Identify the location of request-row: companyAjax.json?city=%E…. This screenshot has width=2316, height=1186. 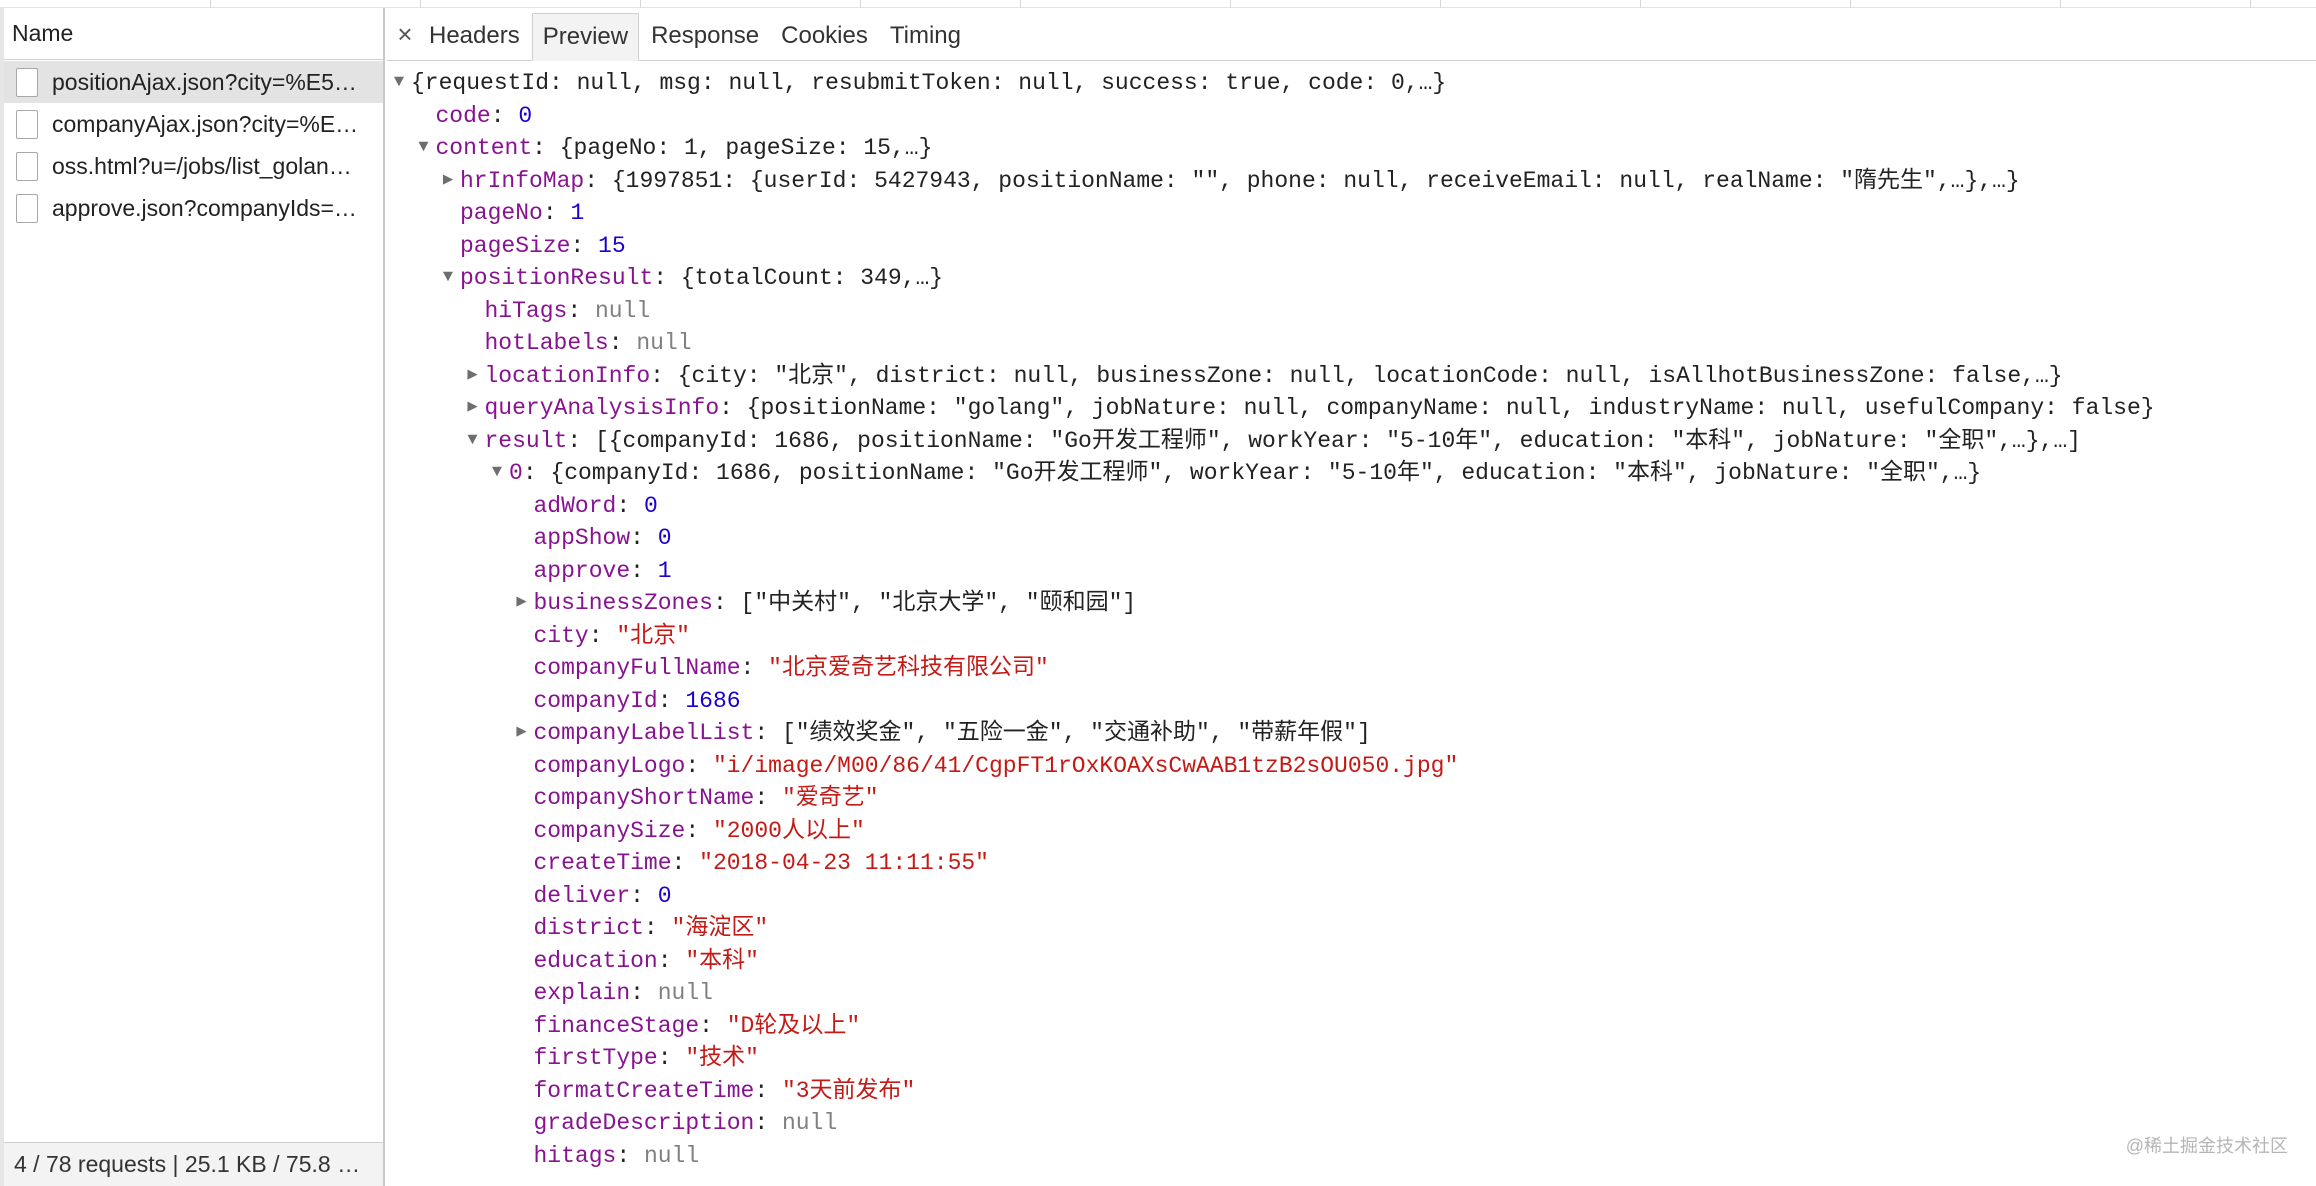
(193, 124).